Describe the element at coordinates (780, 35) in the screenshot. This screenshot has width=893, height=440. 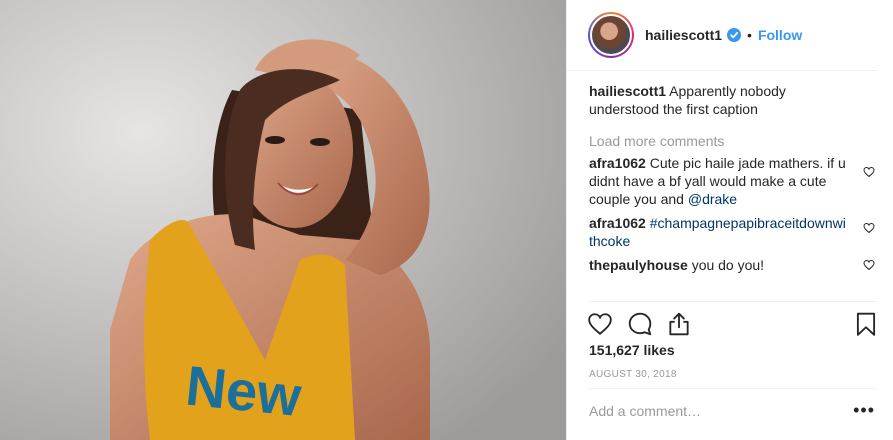
I see `follow-button: Follow` at that location.